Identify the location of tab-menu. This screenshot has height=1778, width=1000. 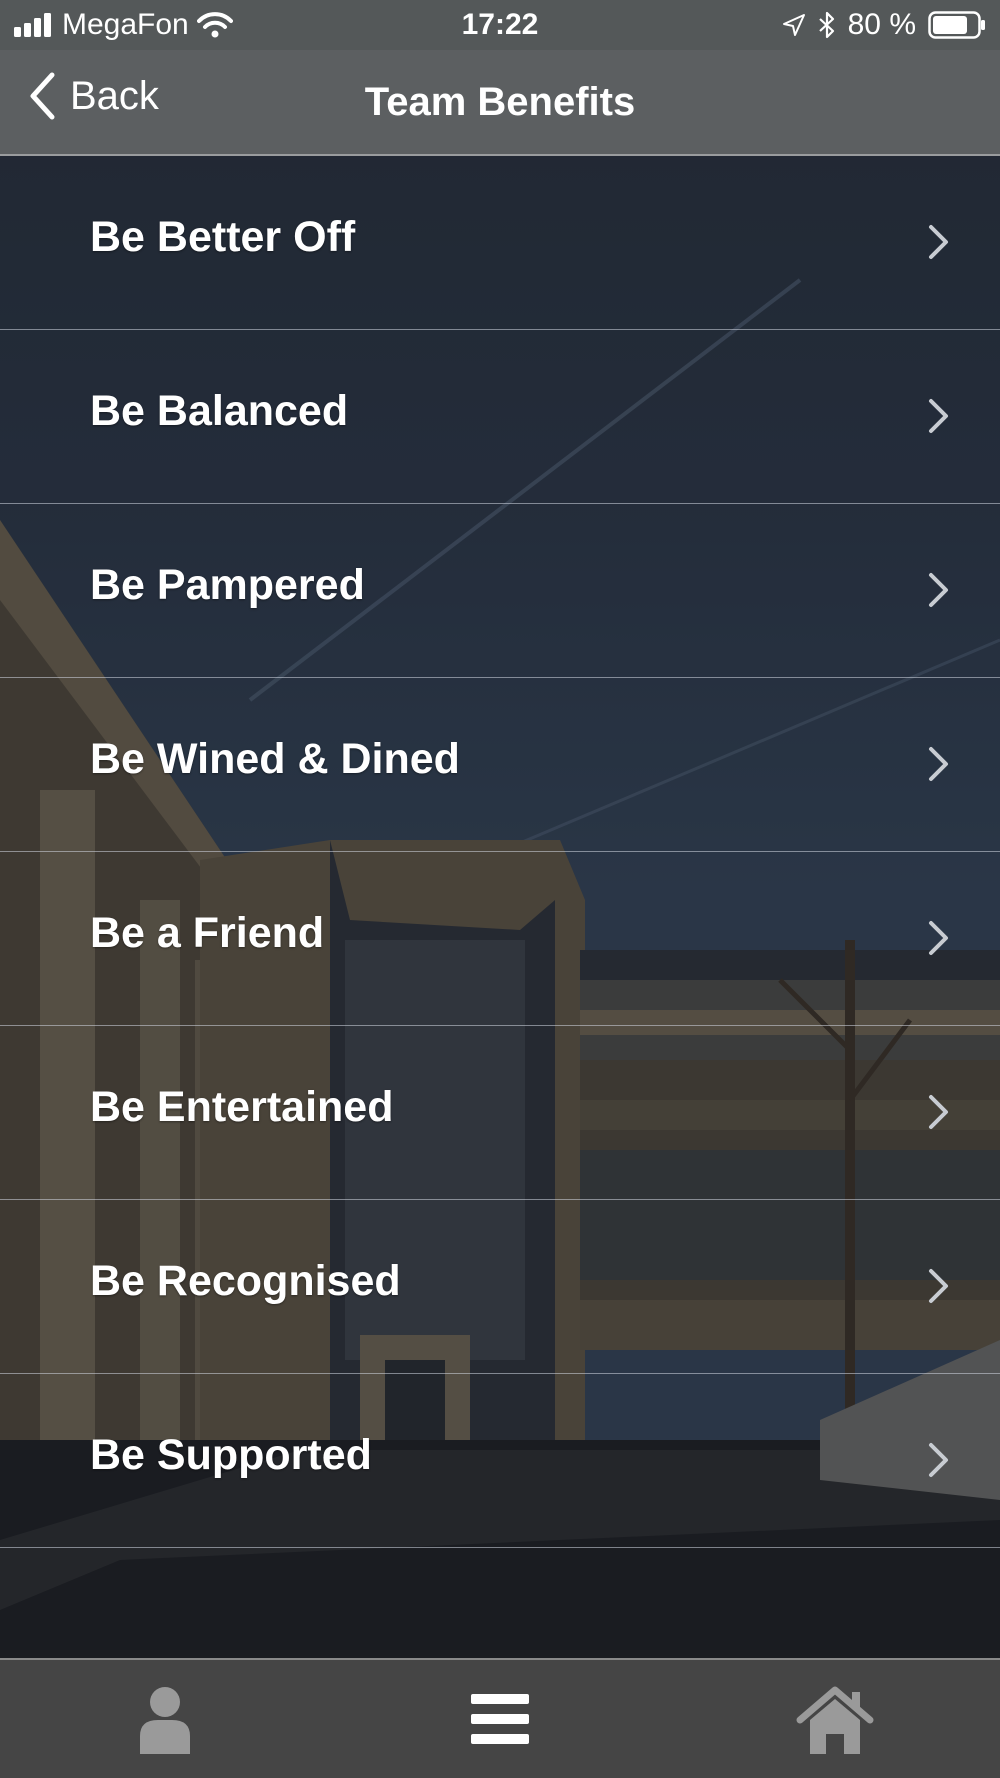
(500, 1720).